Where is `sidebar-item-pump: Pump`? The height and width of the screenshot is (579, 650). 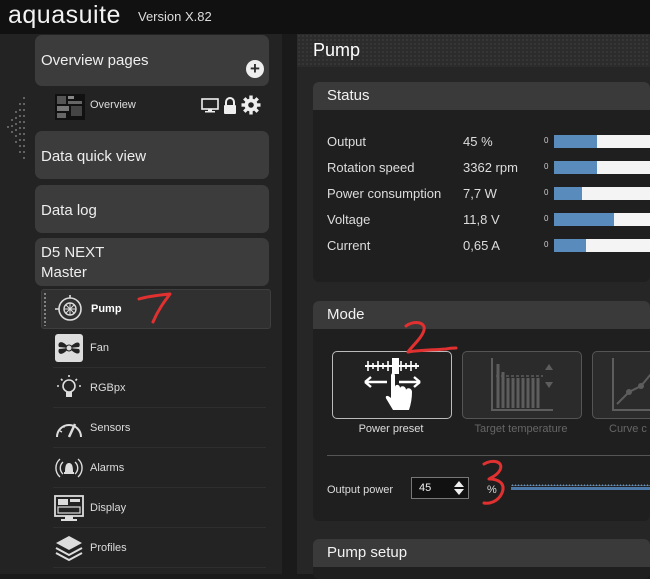
sidebar-item-pump: Pump is located at coordinates (156, 309).